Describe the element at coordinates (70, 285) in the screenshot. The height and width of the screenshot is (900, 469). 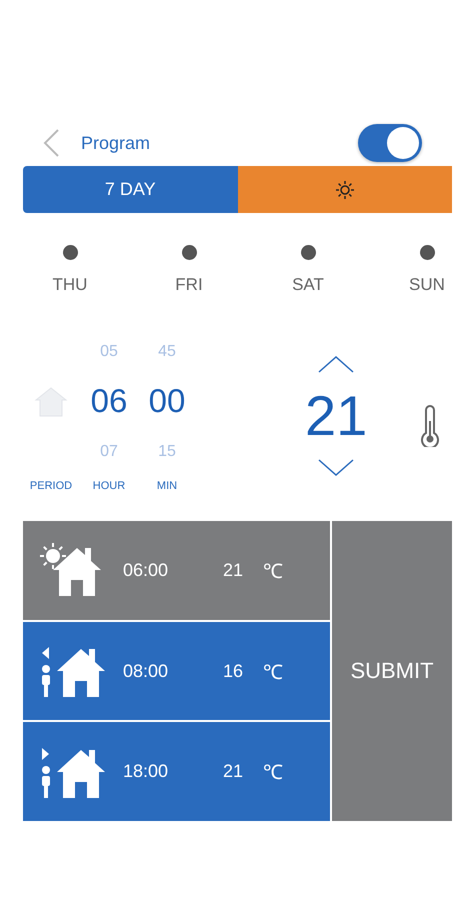
I see `day-label: THU` at that location.